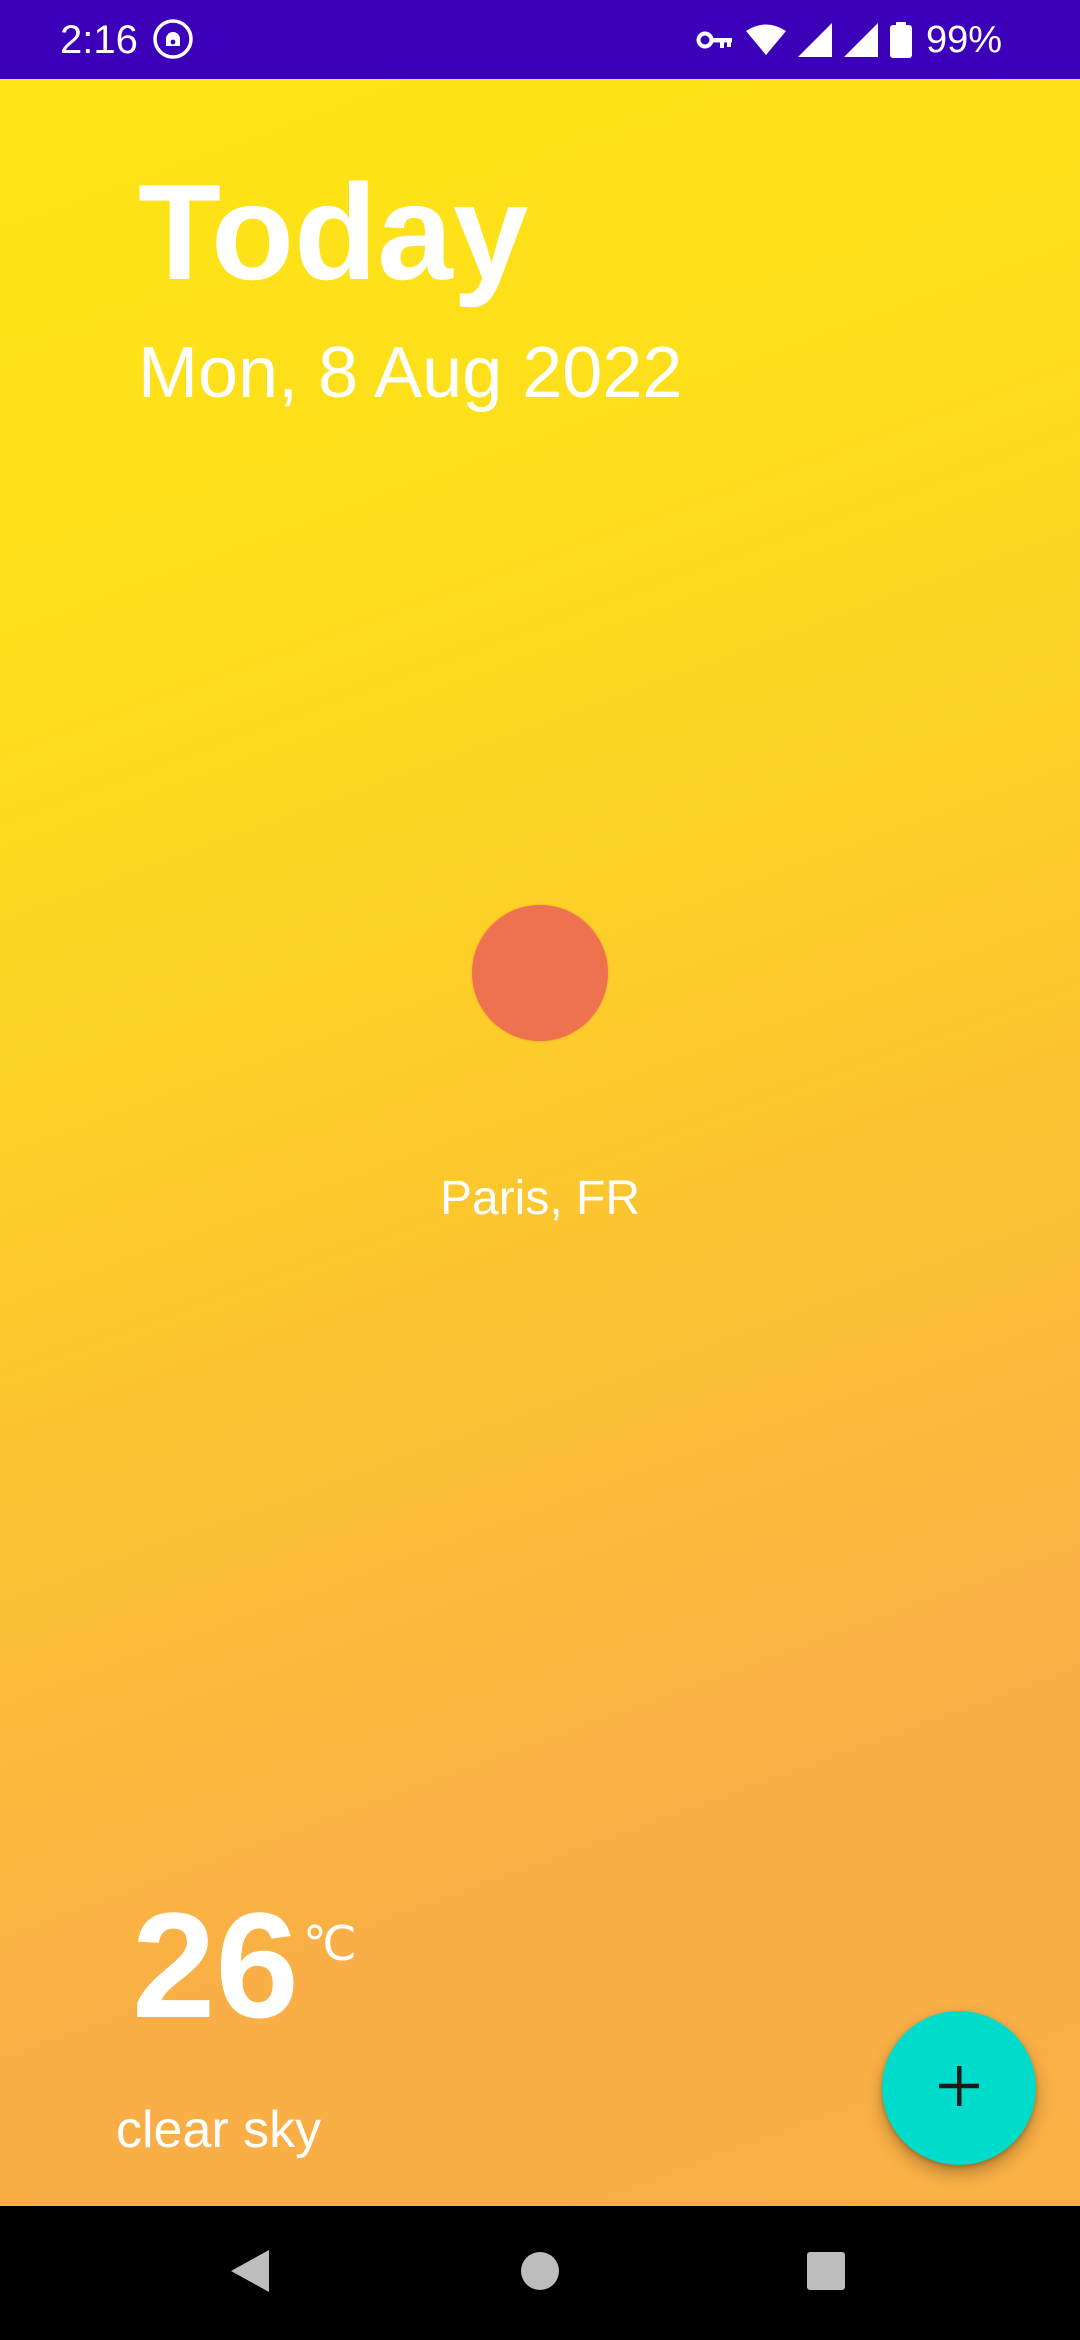 This screenshot has height=2340, width=1080. What do you see at coordinates (963, 40) in the screenshot?
I see `battery-percentage: 99%` at bounding box center [963, 40].